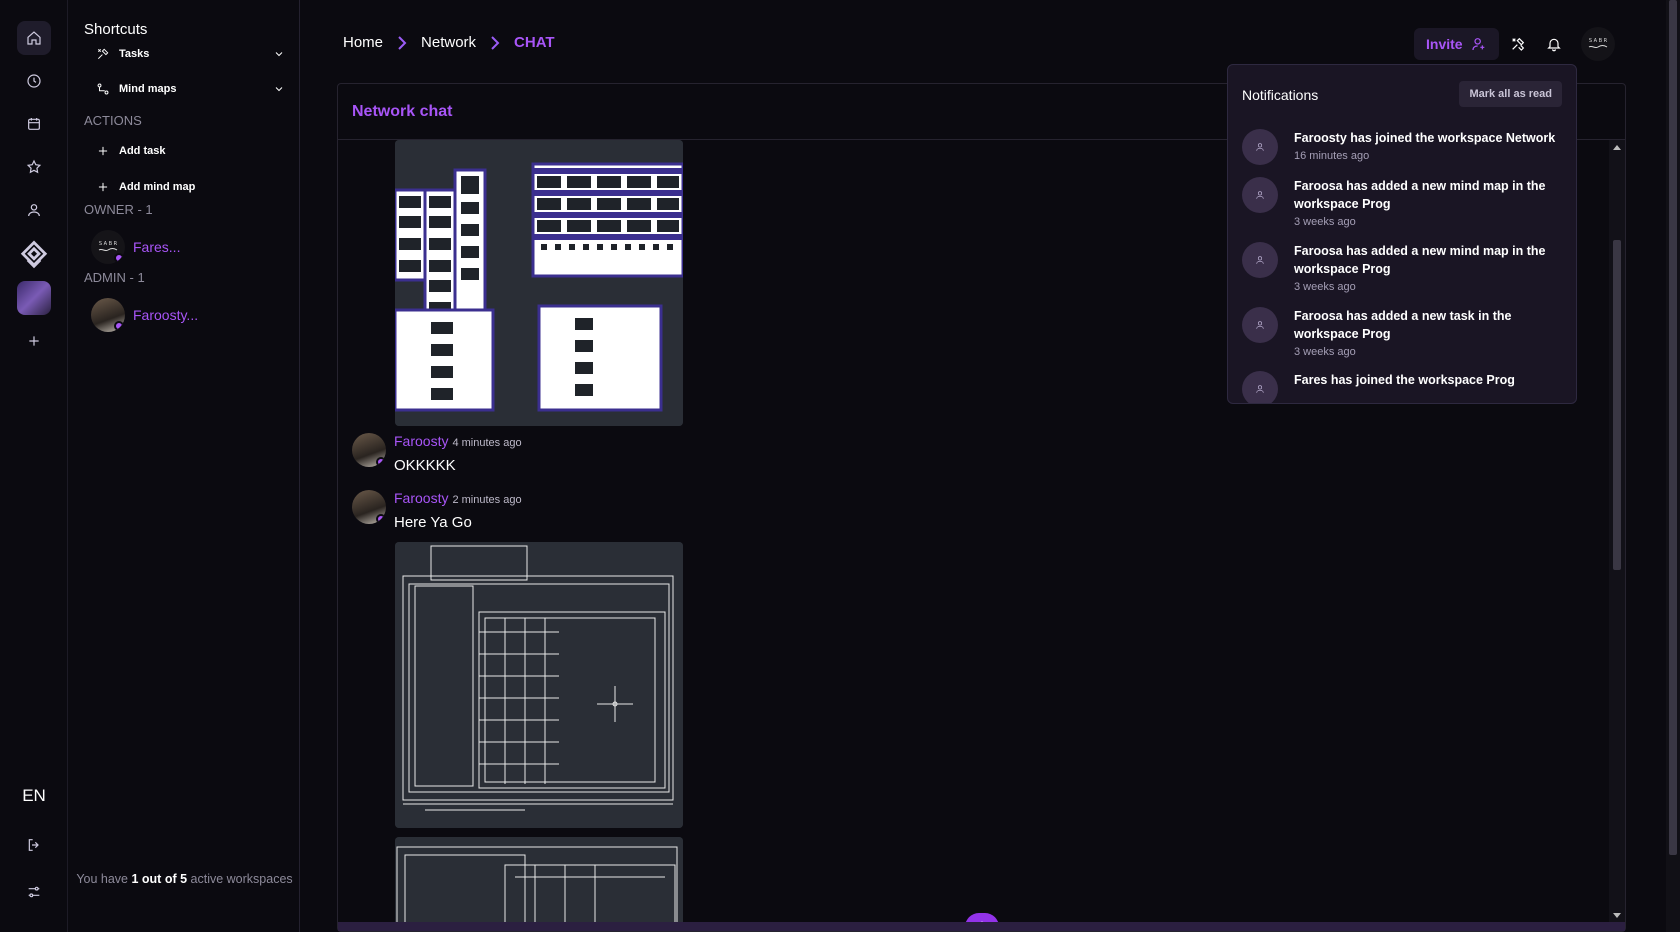  Describe the element at coordinates (1332, 156) in the screenshot. I see `notification-time: 16 minutes ago` at that location.